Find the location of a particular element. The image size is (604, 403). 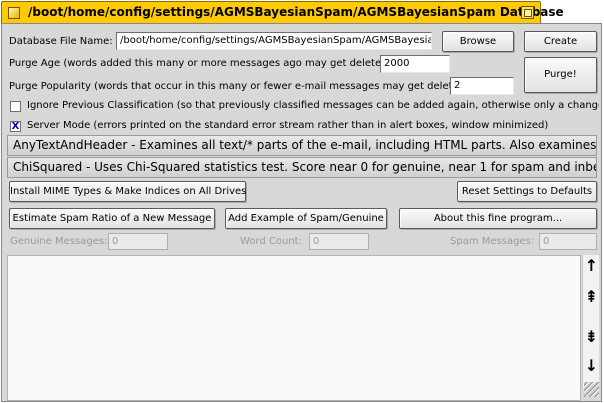

word-count-field: 0 is located at coordinates (339, 241).